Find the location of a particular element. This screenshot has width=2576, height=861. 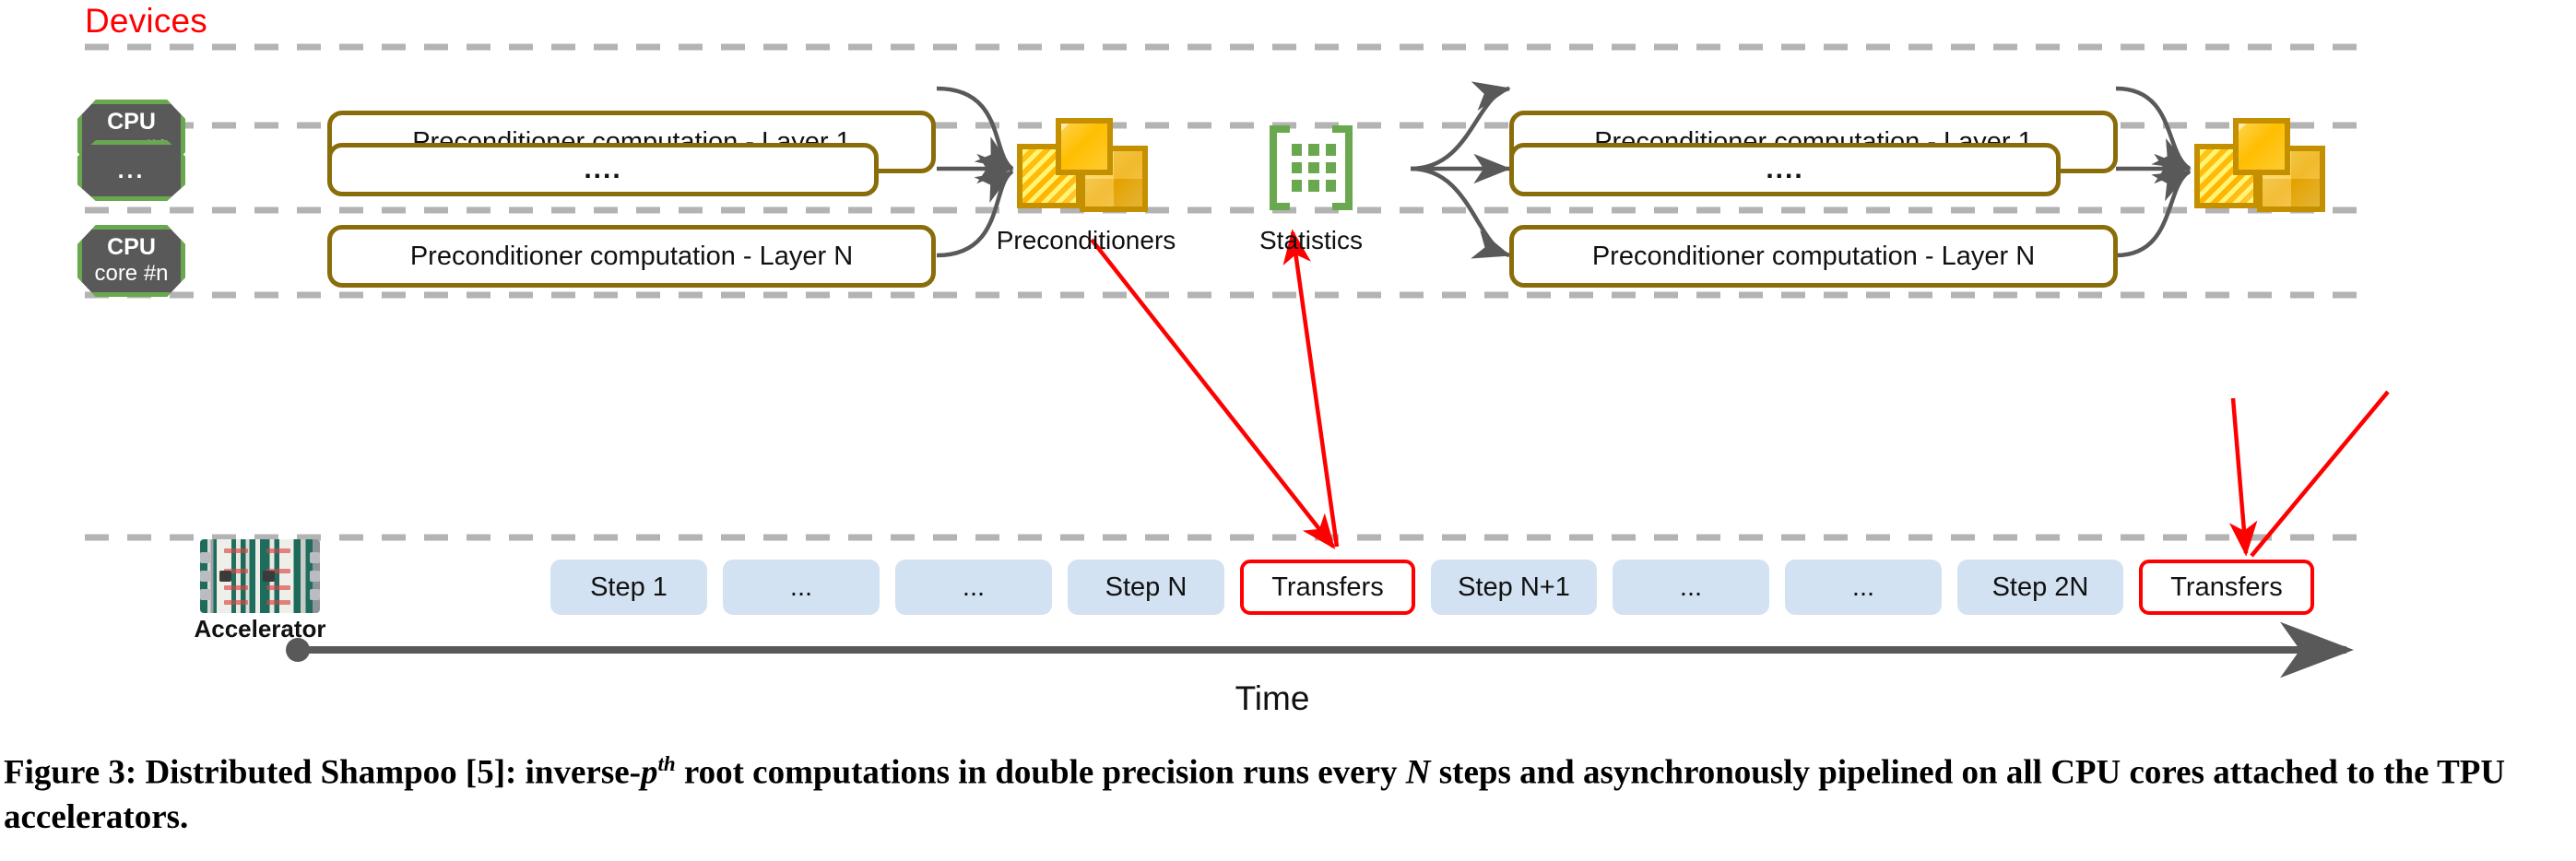

bracket-left-icon is located at coordinates (1280, 167).